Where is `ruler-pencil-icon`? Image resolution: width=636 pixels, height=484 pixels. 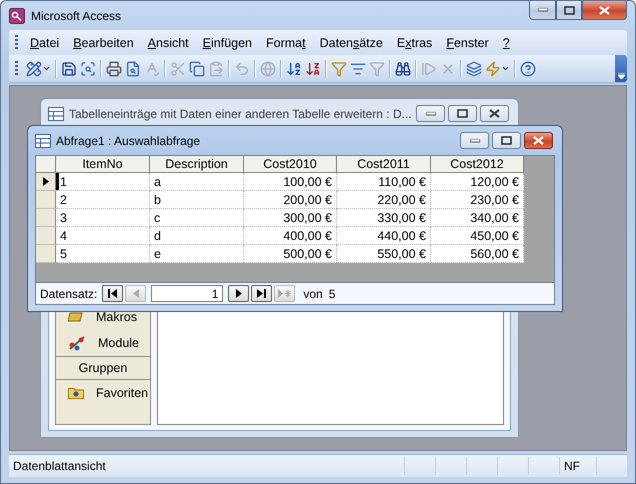
ruler-pencil-icon is located at coordinates (34, 68).